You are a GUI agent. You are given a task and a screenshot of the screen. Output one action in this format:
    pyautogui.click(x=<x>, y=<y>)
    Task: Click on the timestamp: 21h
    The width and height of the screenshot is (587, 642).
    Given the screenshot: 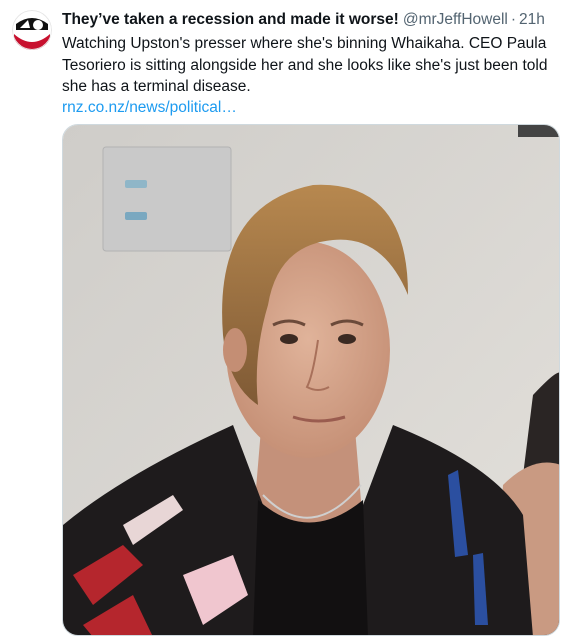 What is the action you would take?
    pyautogui.click(x=532, y=20)
    